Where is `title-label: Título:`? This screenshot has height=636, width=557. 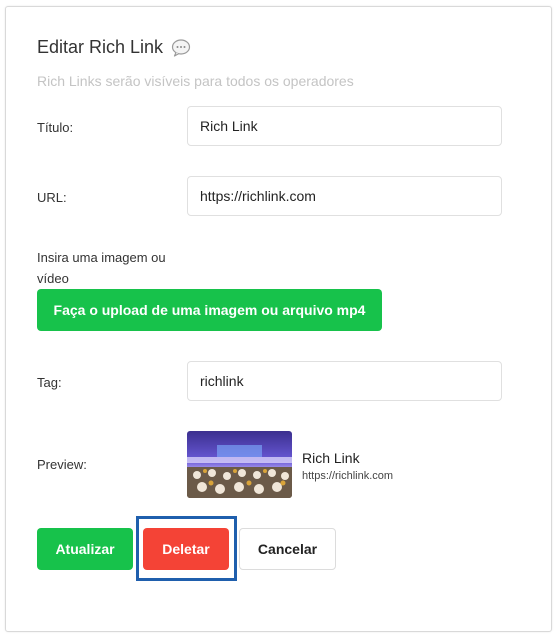 title-label: Título: is located at coordinates (55, 127).